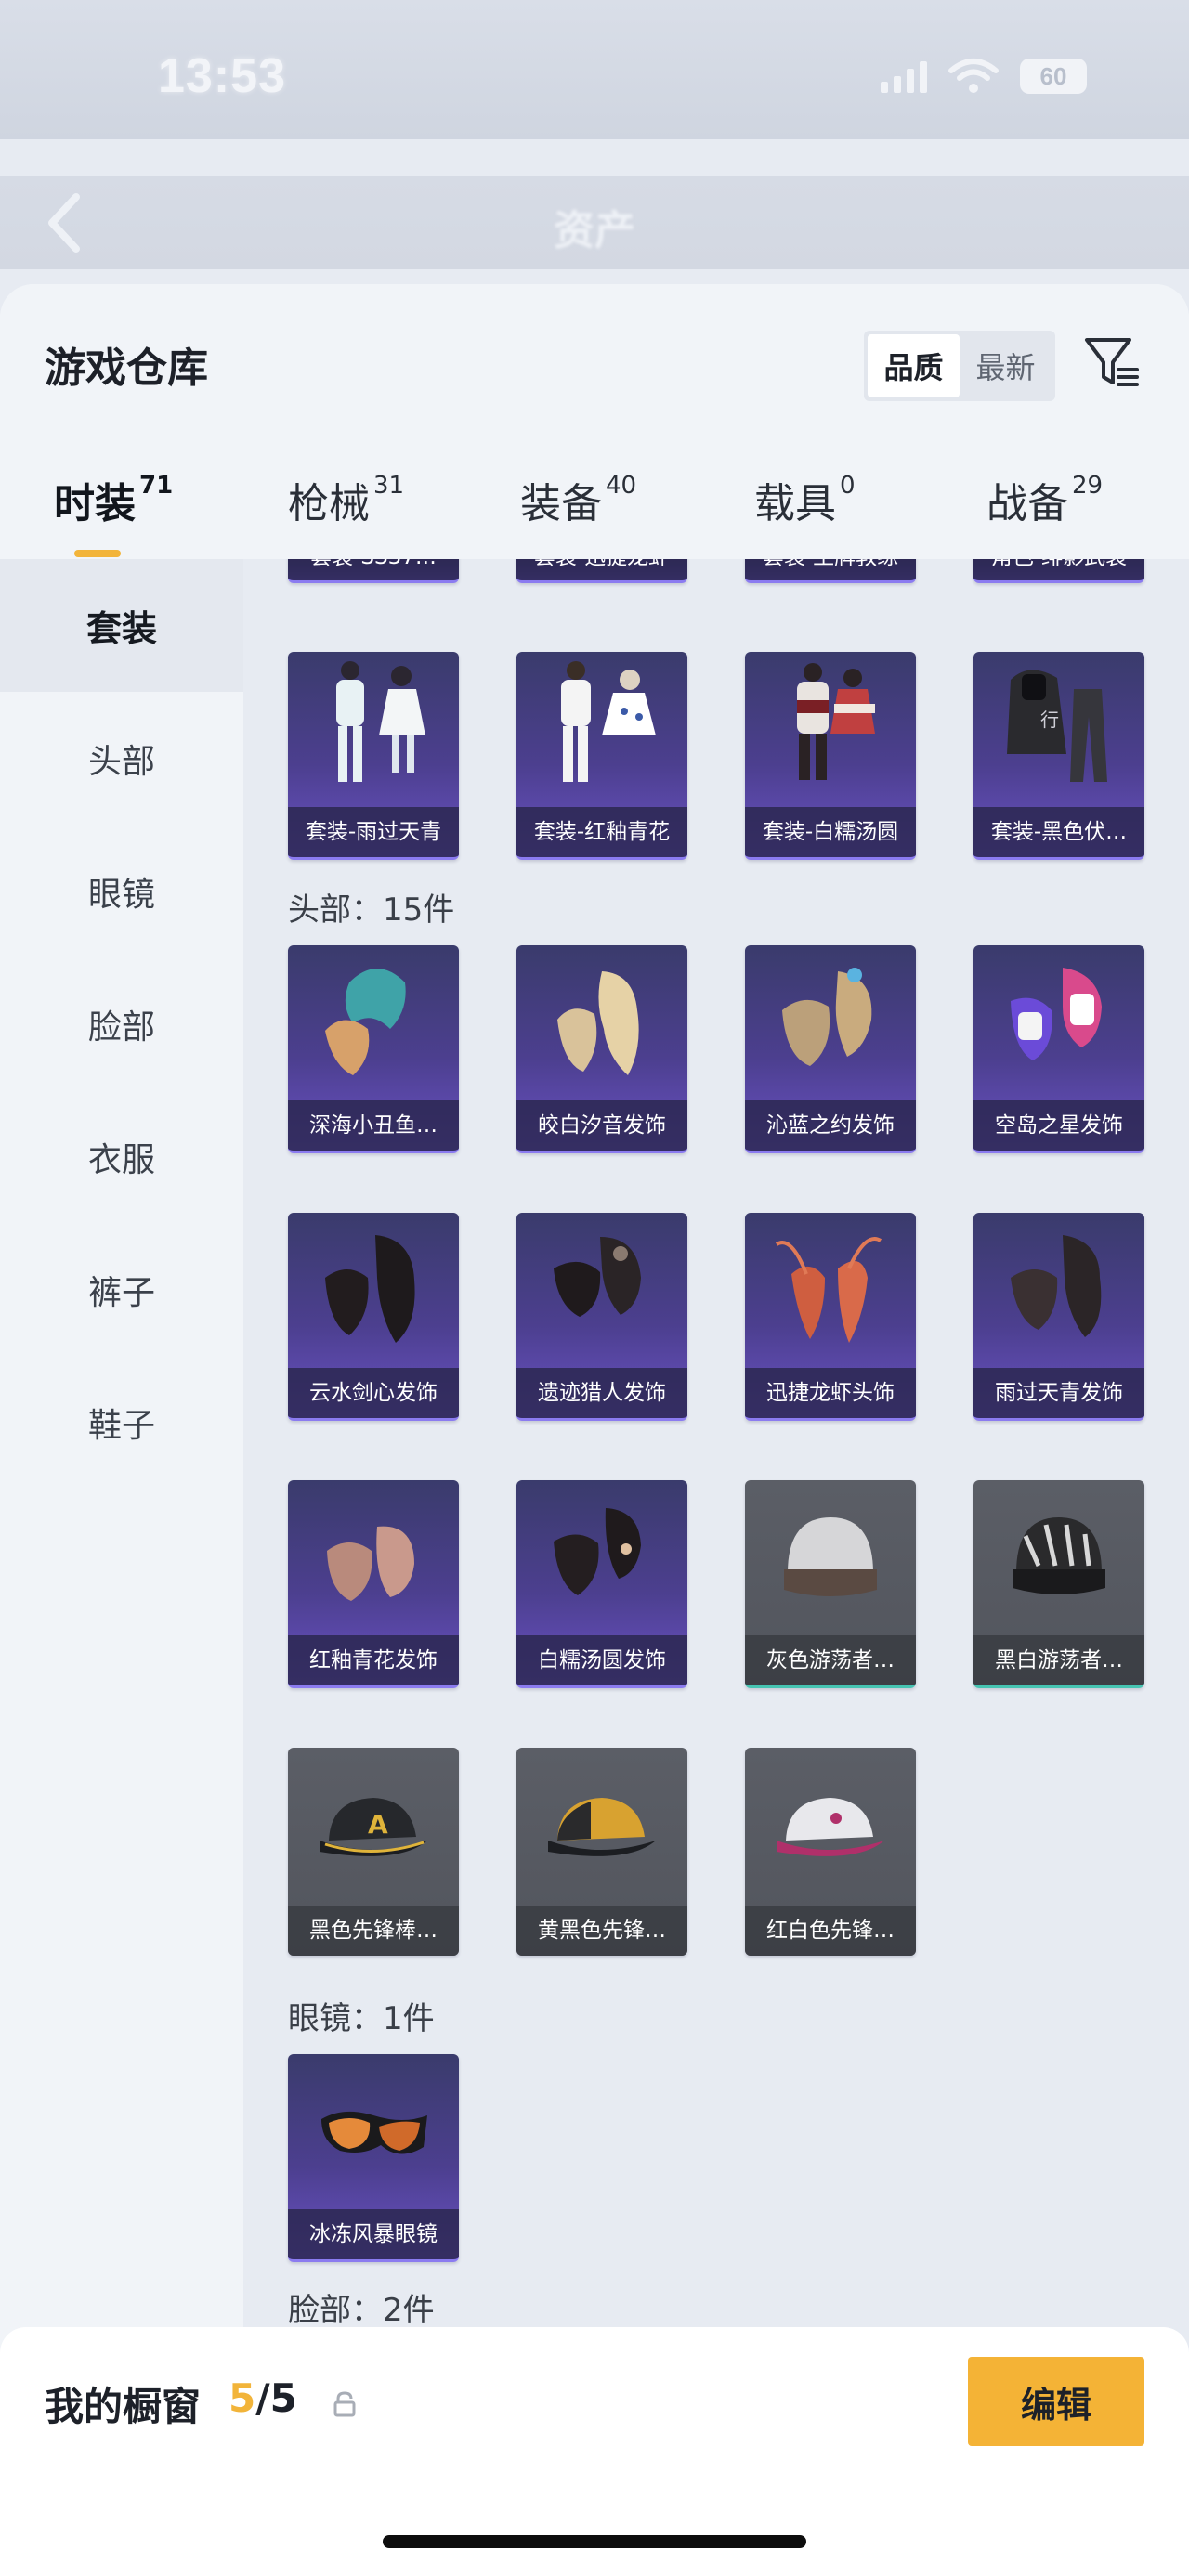 This screenshot has height=2576, width=1189. I want to click on item-name: 白糯汤圆发饰, so click(601, 1660).